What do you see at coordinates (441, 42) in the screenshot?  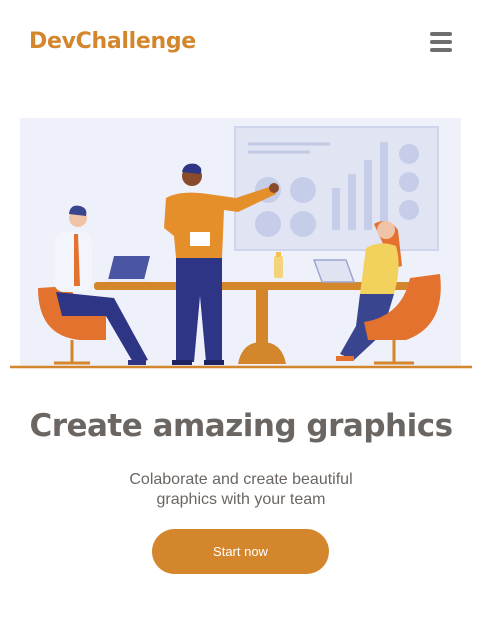 I see `hamburger-menu-icon` at bounding box center [441, 42].